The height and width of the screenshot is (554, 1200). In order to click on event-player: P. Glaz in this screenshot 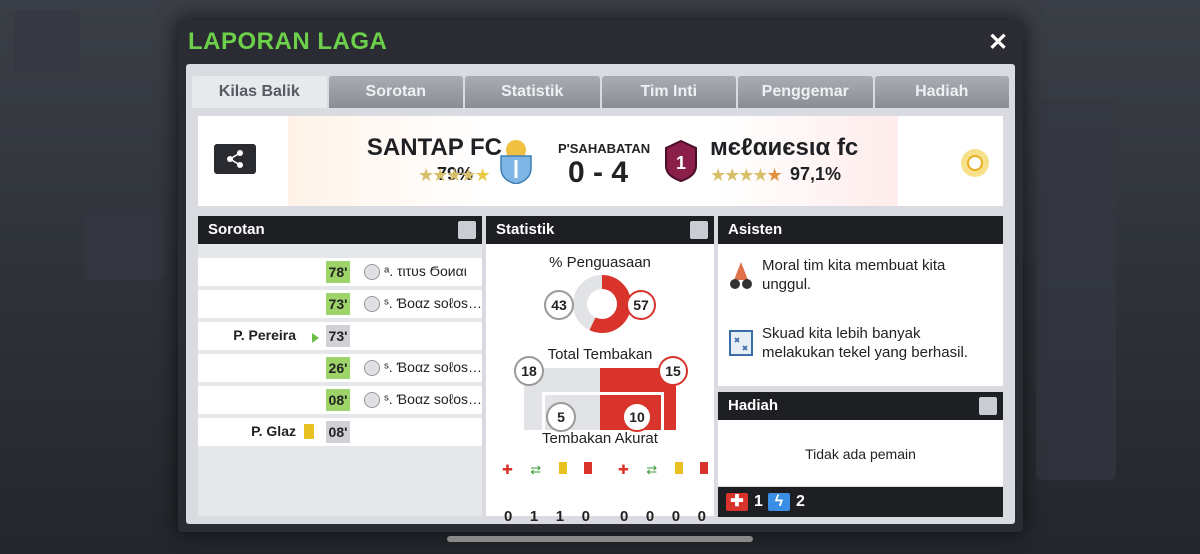, I will do `click(273, 431)`.